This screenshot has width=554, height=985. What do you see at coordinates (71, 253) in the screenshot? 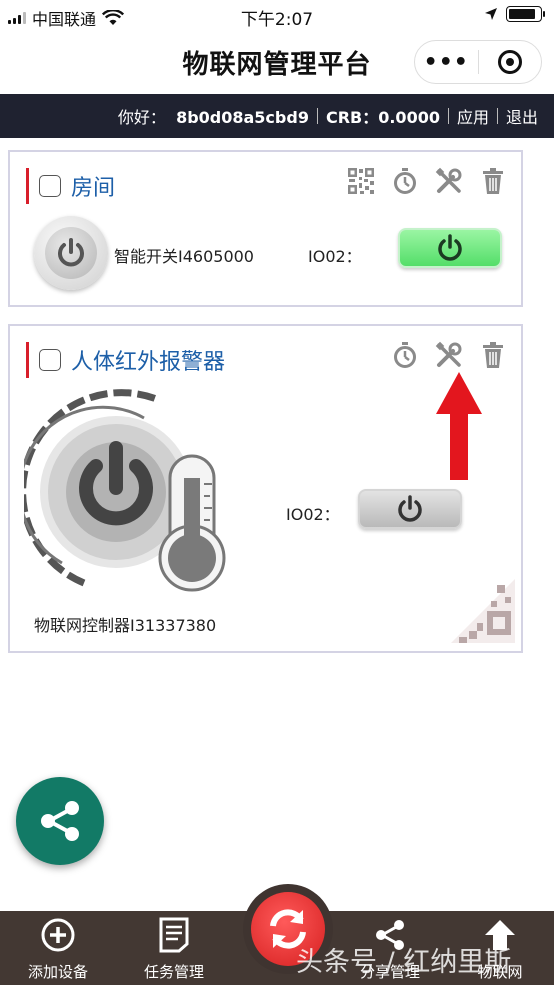
I see `smart-switch-icon` at bounding box center [71, 253].